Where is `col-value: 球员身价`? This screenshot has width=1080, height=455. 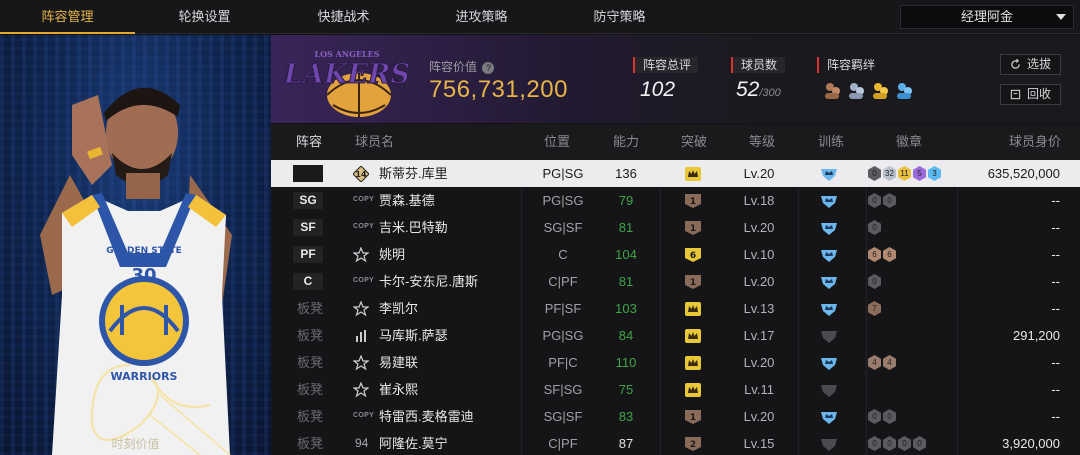 col-value: 球员身价 is located at coordinates (1035, 142).